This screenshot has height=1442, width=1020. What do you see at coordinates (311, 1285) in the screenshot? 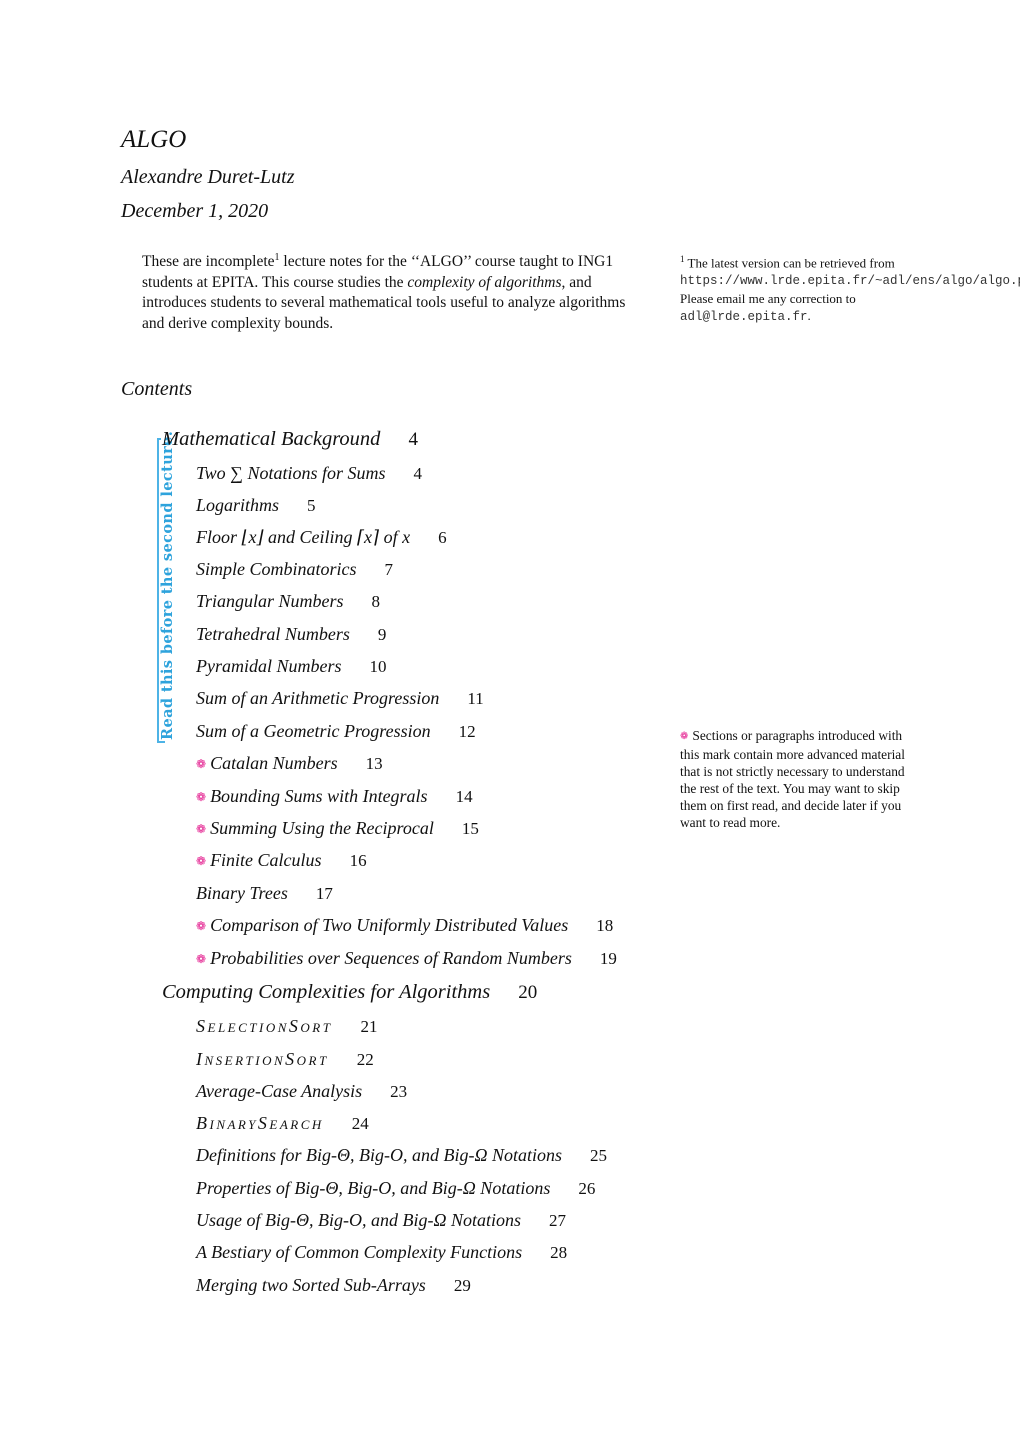
I see `toc-entry-title: Merging two Sorted Sub-Arrays` at bounding box center [311, 1285].